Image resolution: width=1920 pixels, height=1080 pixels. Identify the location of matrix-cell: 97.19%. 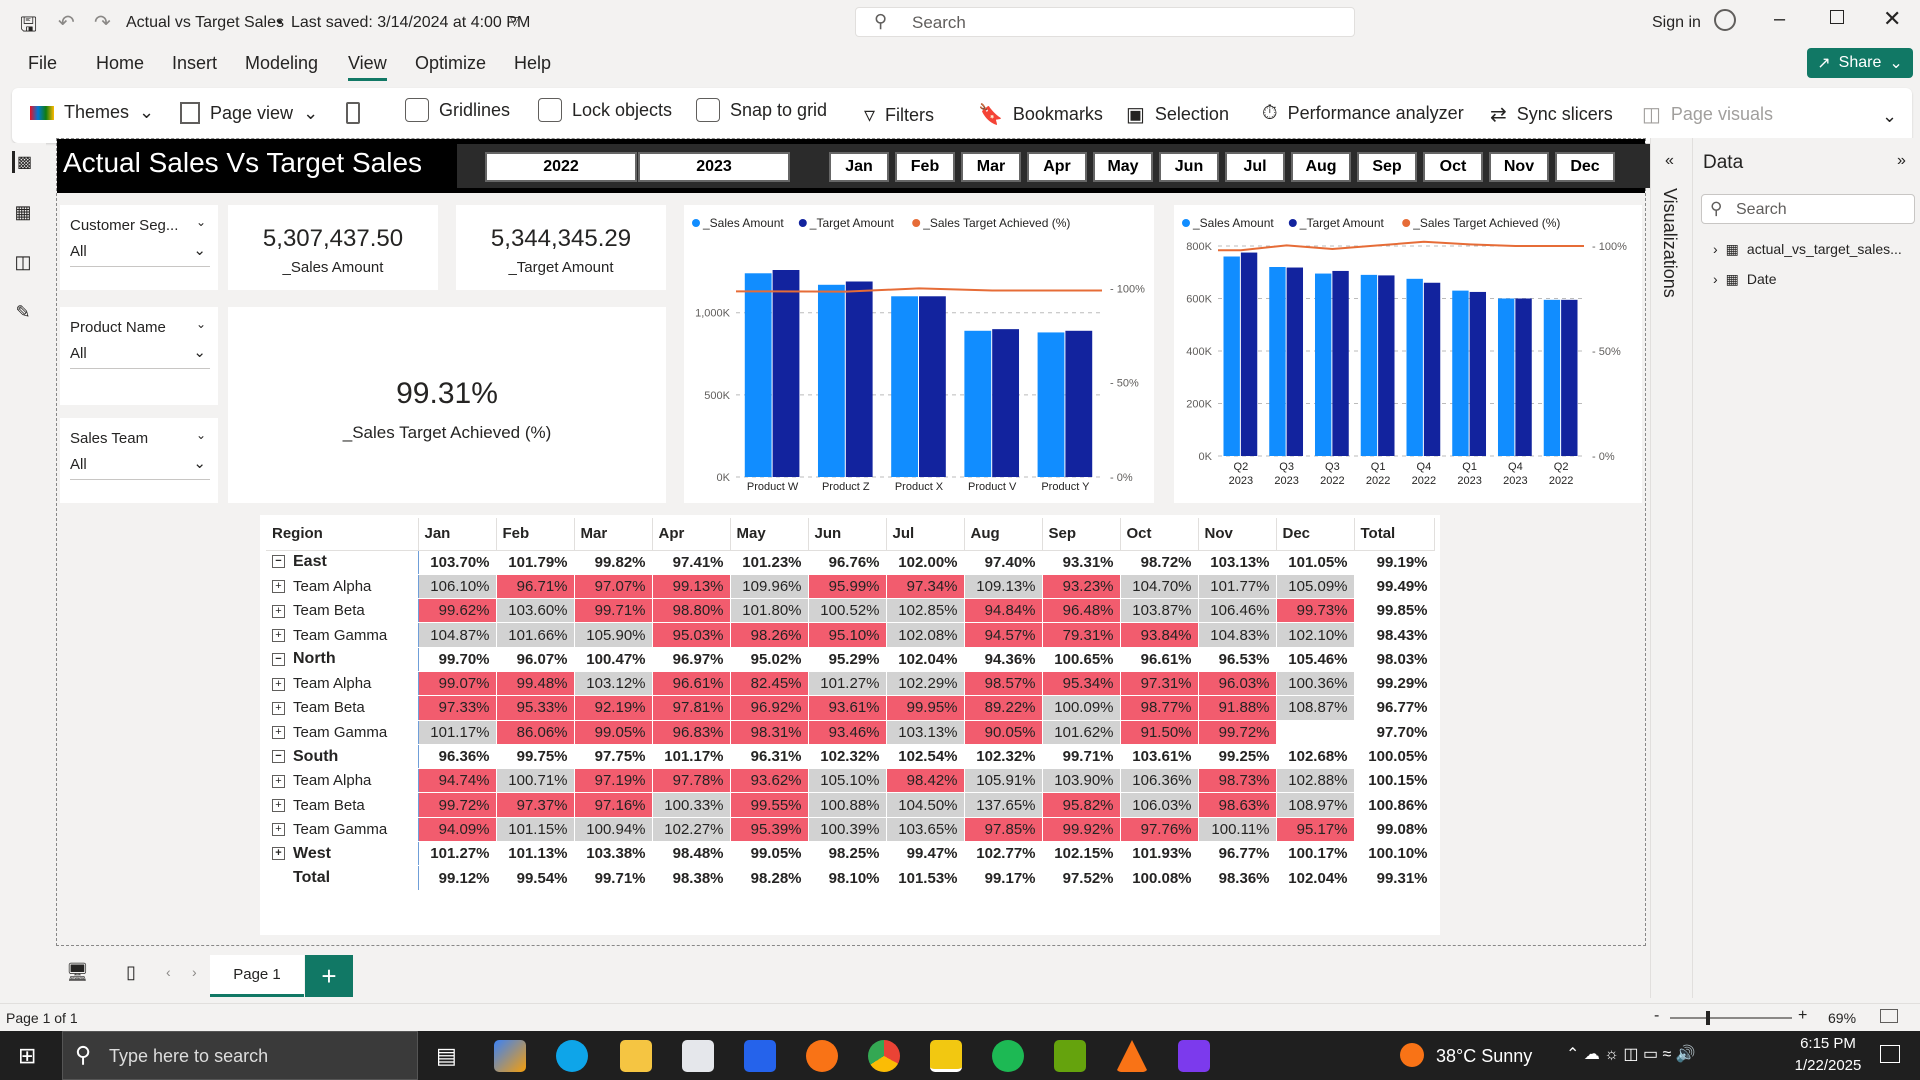
(613, 781).